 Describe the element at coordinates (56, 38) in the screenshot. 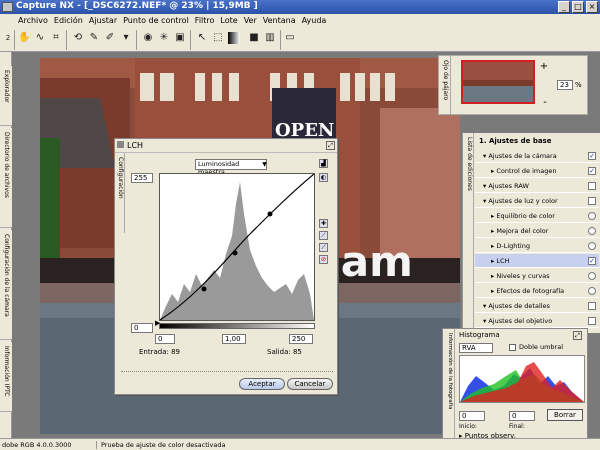

I see `crop-icon: ⌗` at that location.